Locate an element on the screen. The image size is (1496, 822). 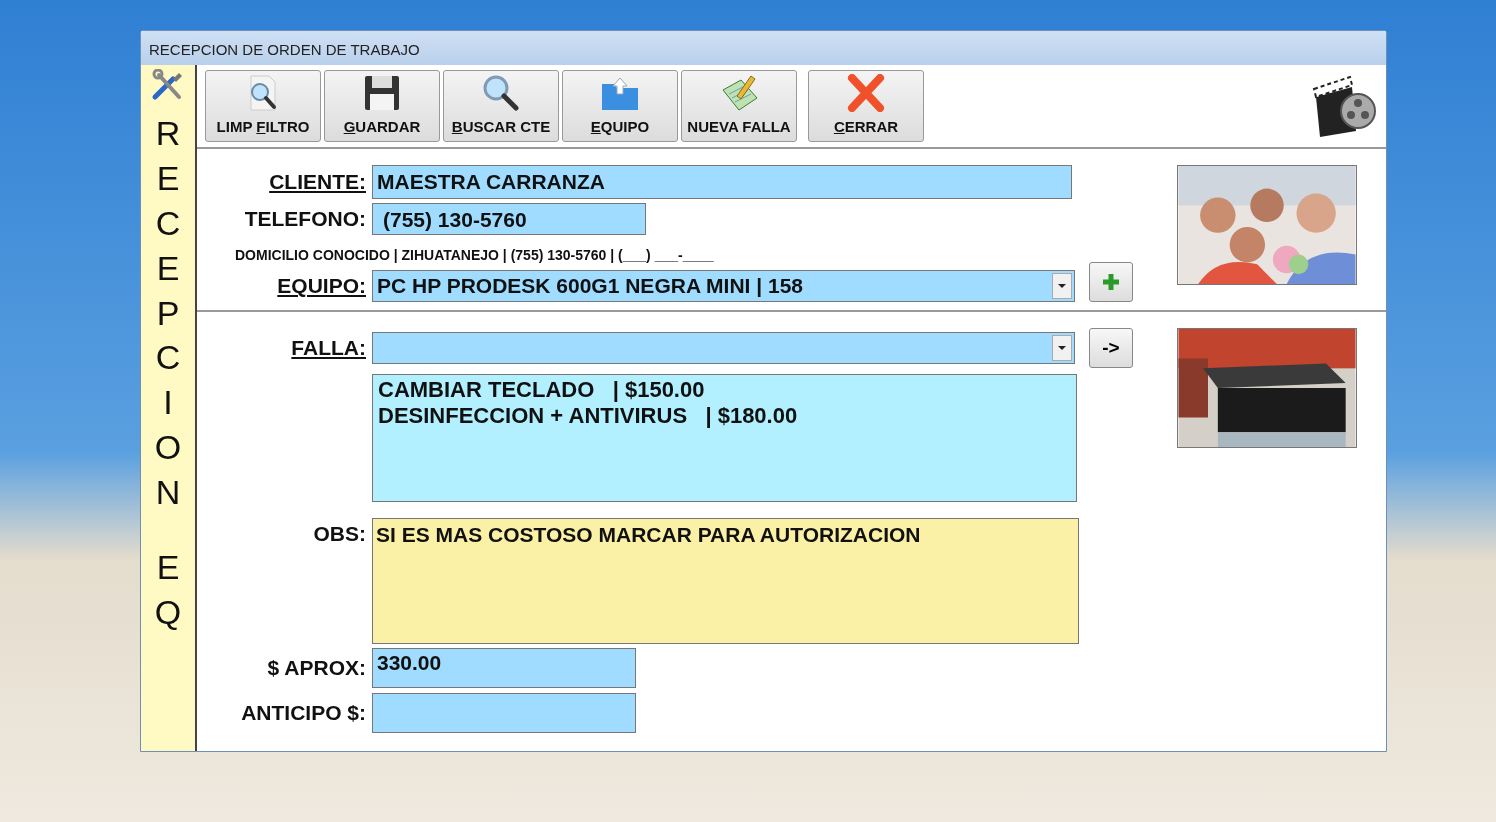
close-button: CERRAR is located at coordinates (866, 106).